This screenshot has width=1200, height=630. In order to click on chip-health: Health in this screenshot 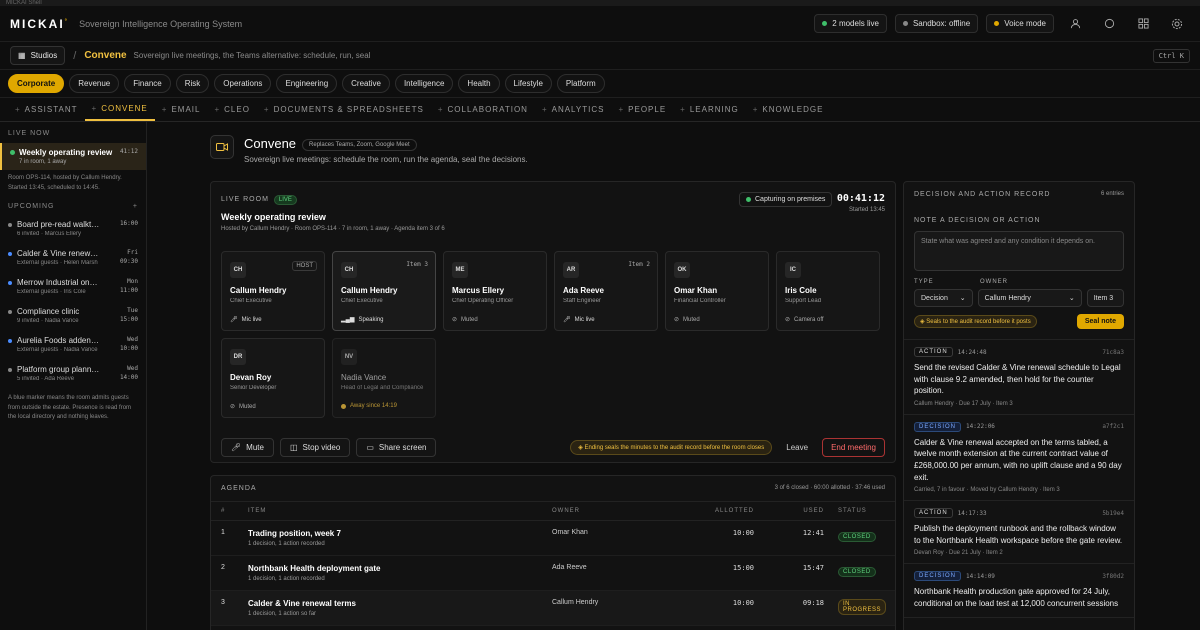, I will do `click(479, 83)`.